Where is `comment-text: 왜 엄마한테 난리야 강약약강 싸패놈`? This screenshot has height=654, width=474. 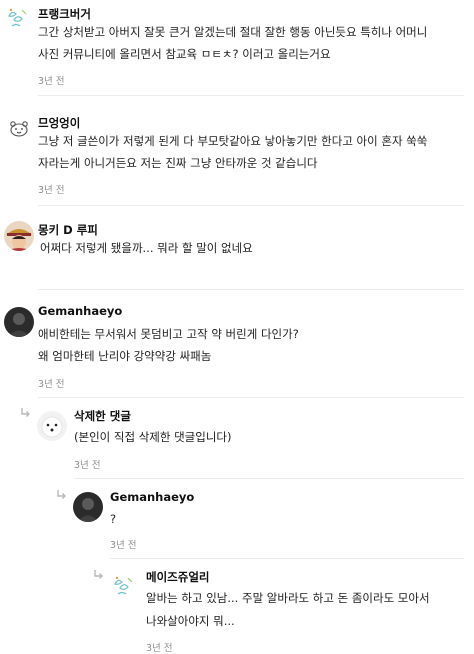 comment-text: 왜 엄마한테 난리야 강약약강 싸패놈 is located at coordinates (125, 356).